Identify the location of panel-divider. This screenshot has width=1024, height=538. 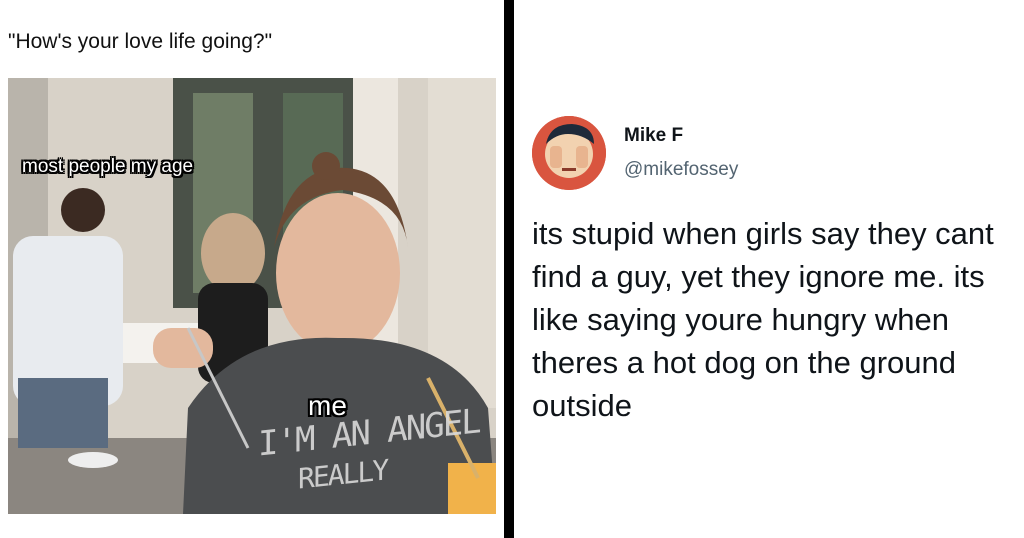
(509, 269).